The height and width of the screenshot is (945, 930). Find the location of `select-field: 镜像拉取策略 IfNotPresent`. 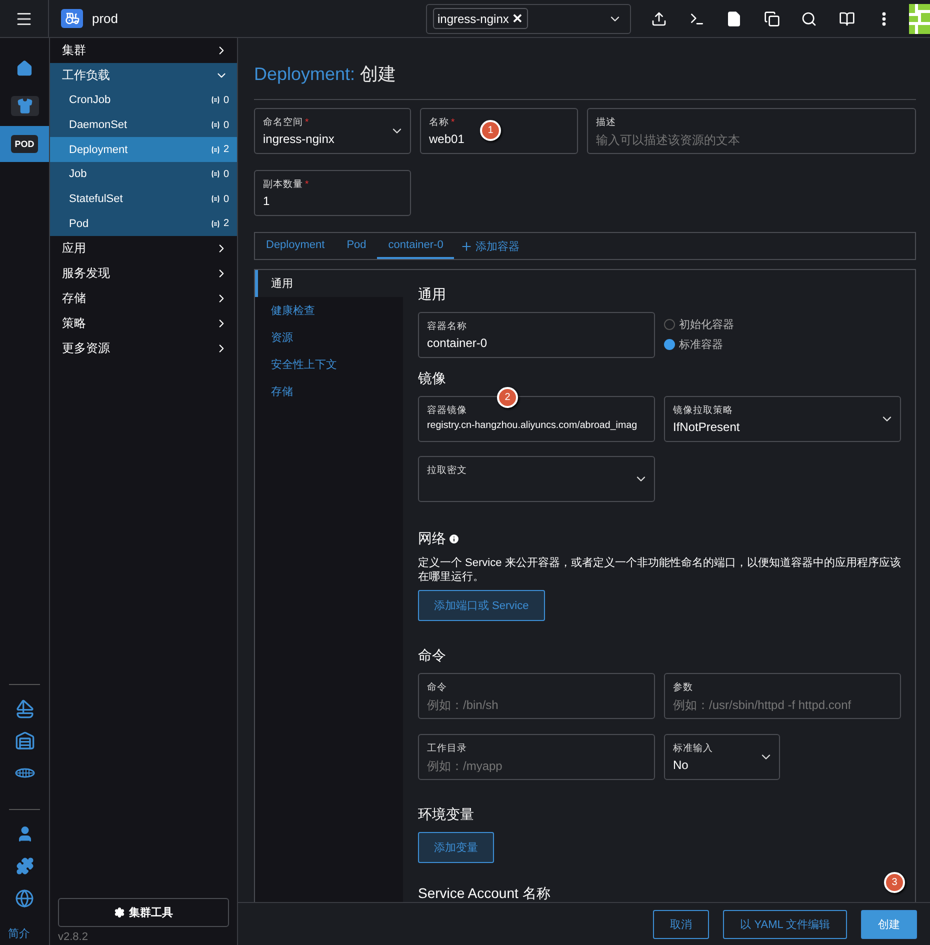

select-field: 镜像拉取策略 IfNotPresent is located at coordinates (782, 419).